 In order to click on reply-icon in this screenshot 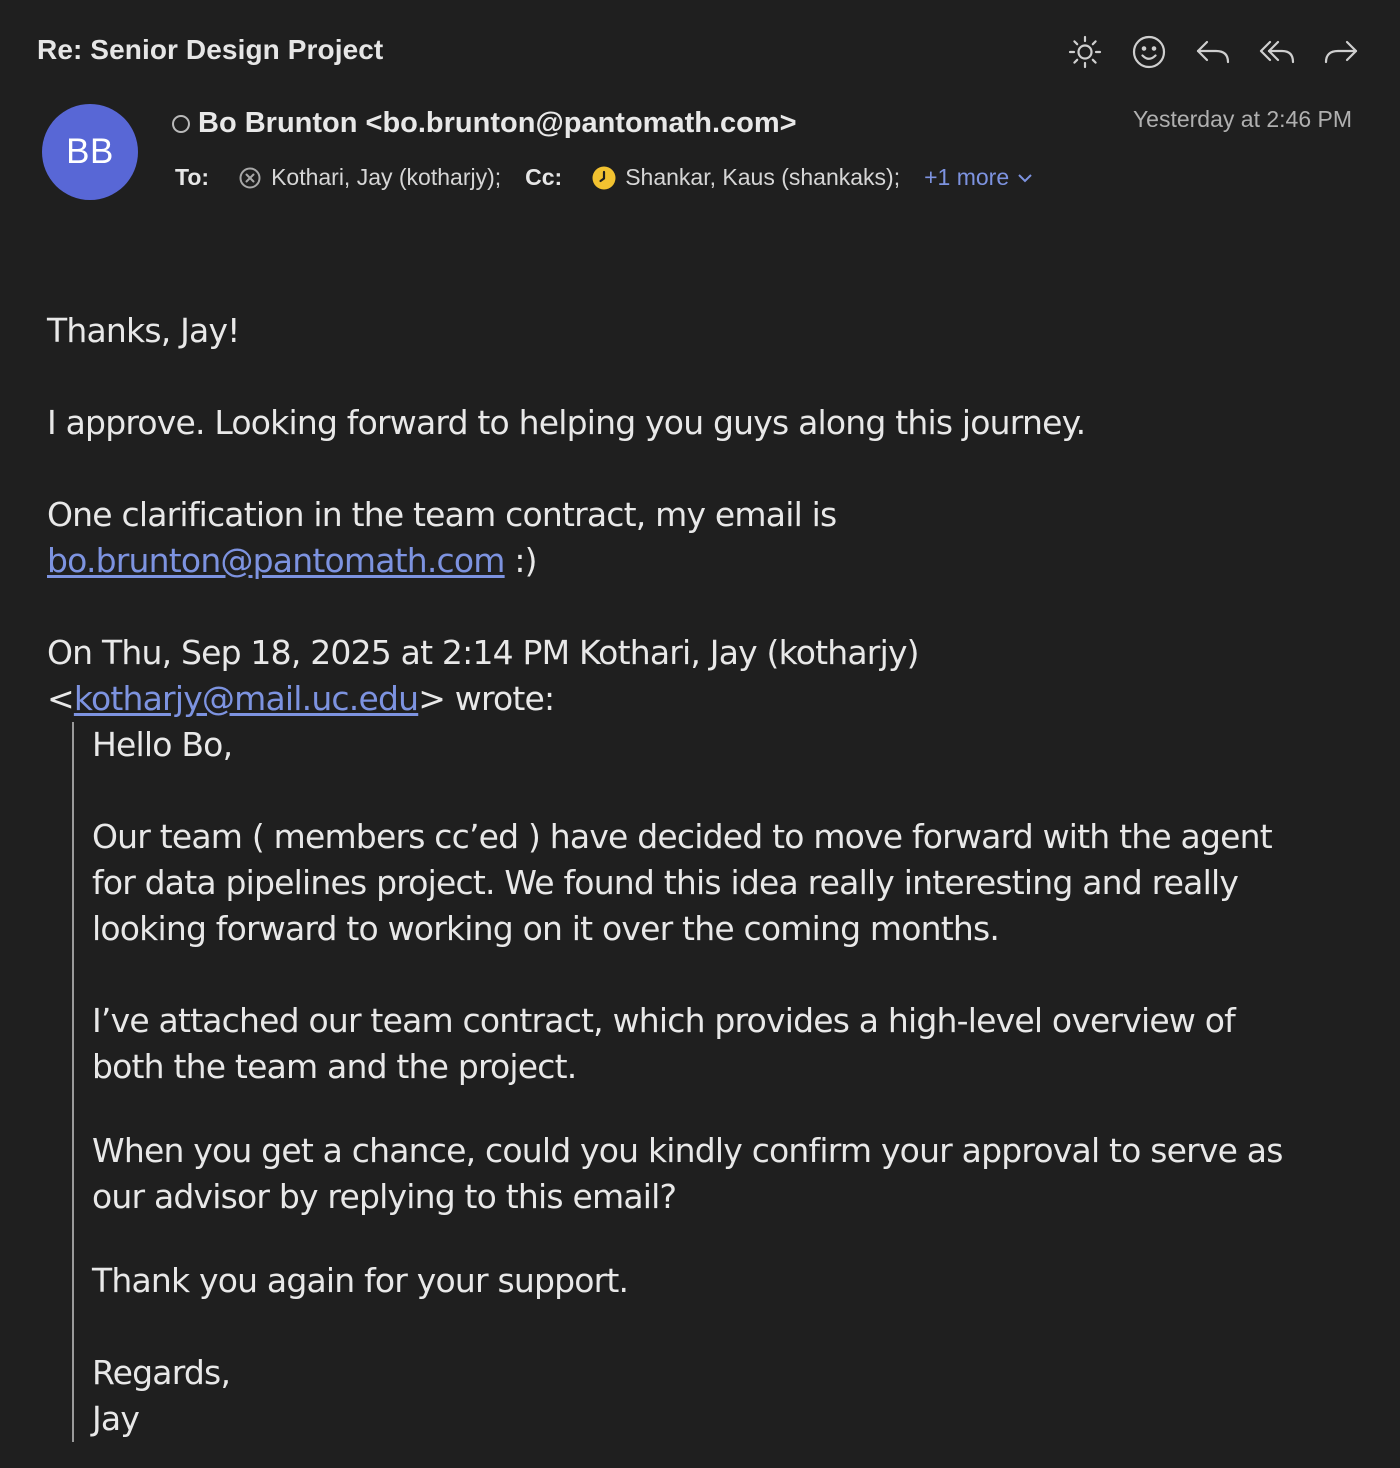, I will do `click(1213, 52)`.